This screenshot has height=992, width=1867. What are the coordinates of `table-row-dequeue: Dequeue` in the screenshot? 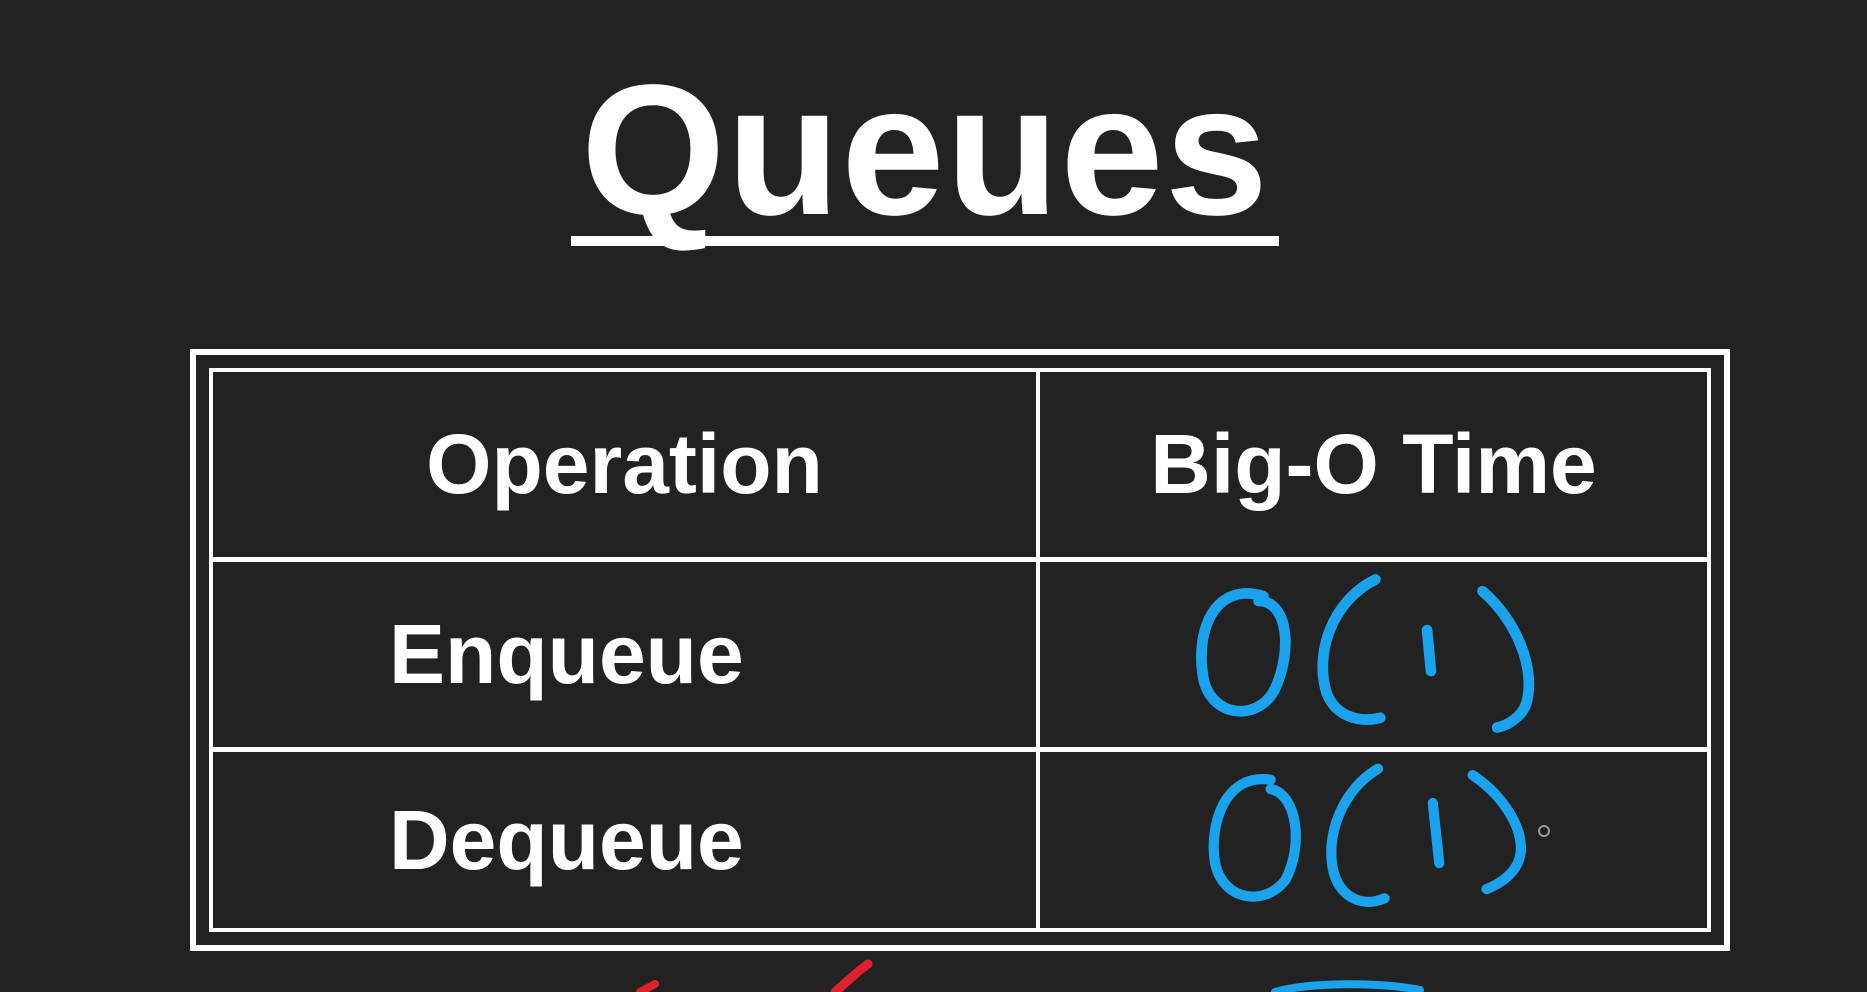 It's located at (626, 840).